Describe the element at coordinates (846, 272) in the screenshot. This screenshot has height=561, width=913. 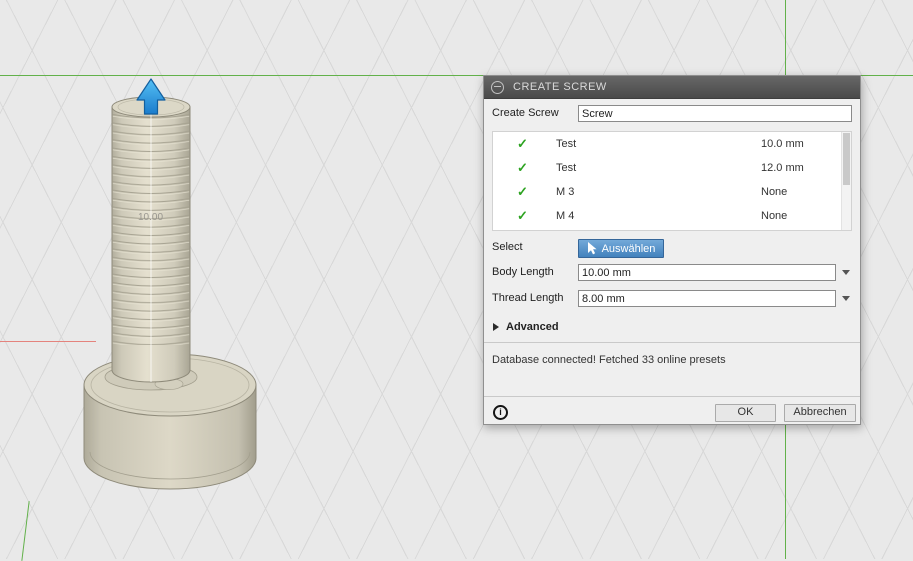
I see `body-length-dropdown-icon` at that location.